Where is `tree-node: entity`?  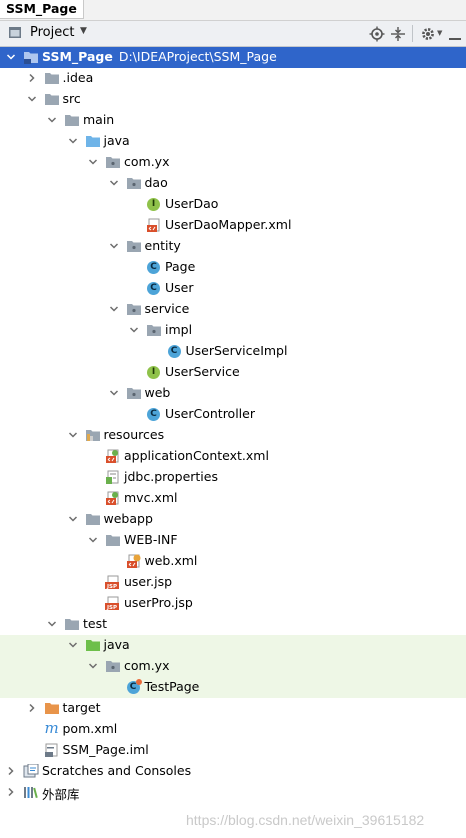 tree-node: entity is located at coordinates (233, 246).